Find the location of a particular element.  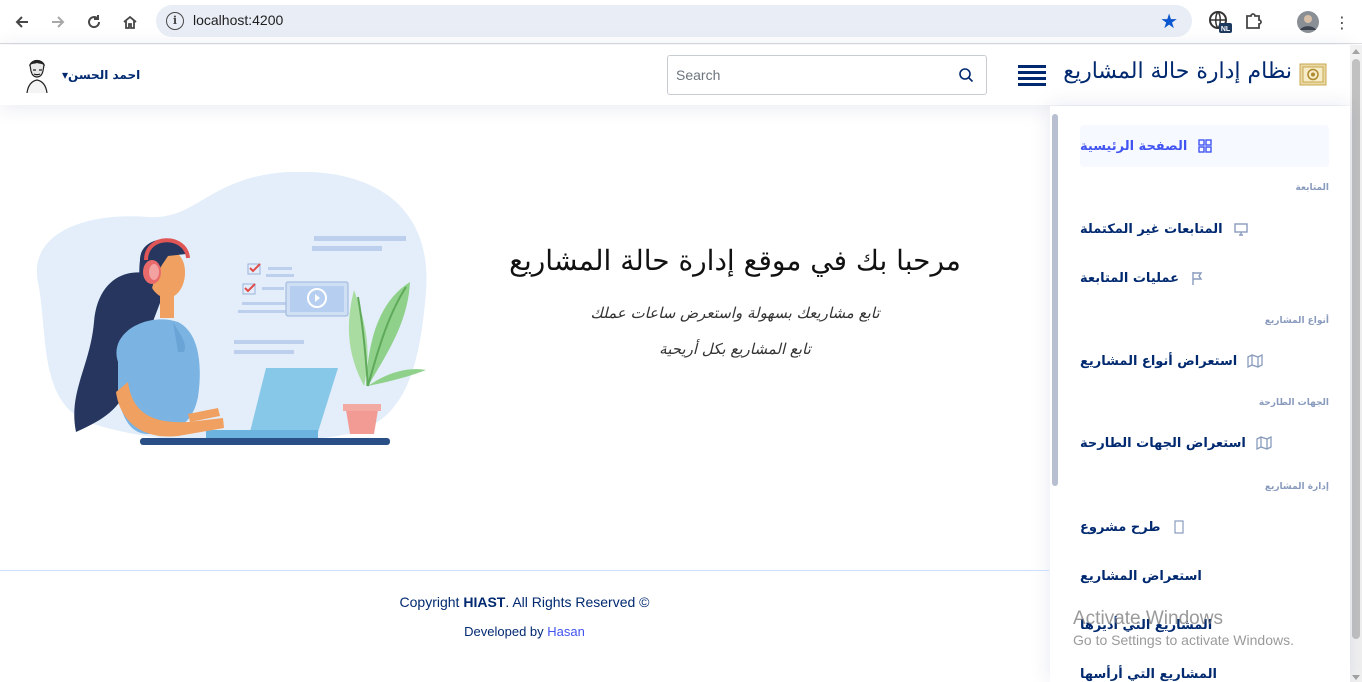

sidebar-item-headed-projects: المشاريع التي أرأسها is located at coordinates (1204, 667).